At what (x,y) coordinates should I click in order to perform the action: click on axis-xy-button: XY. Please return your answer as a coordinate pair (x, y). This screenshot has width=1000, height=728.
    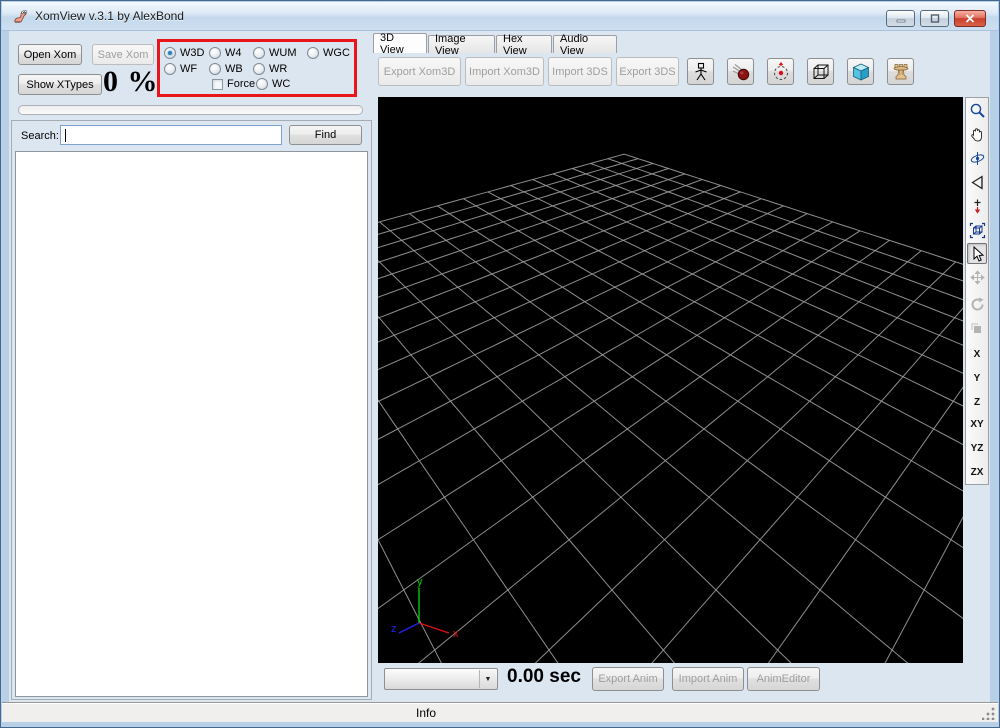
    Looking at the image, I should click on (977, 424).